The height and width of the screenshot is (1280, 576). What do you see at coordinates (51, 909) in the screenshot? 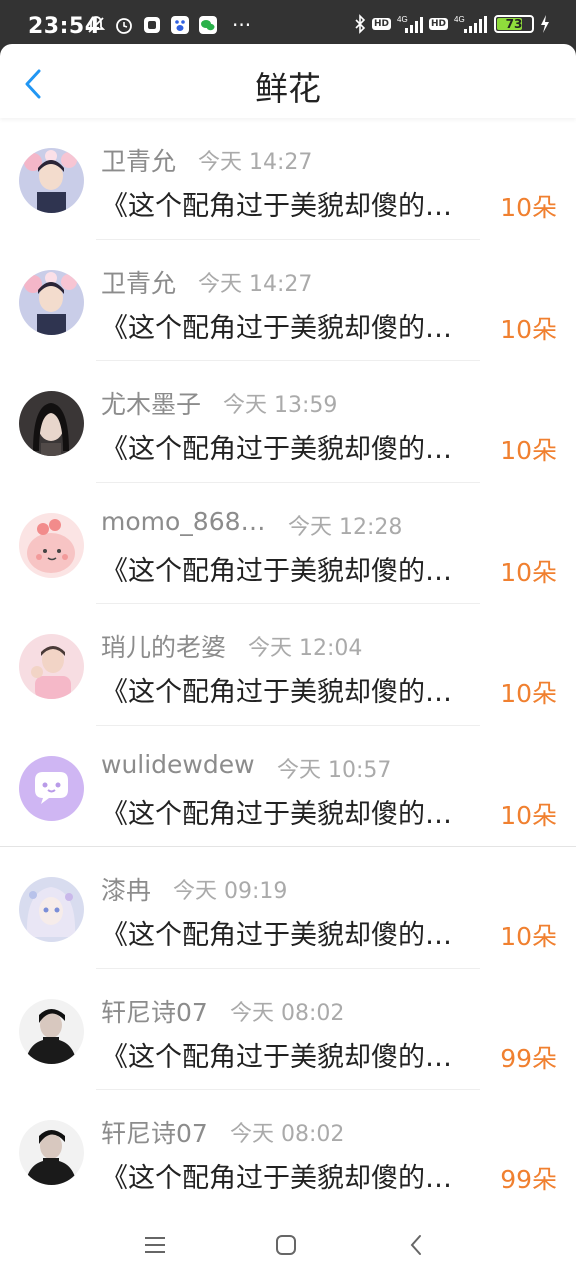
I see `avatar-anime-girl` at bounding box center [51, 909].